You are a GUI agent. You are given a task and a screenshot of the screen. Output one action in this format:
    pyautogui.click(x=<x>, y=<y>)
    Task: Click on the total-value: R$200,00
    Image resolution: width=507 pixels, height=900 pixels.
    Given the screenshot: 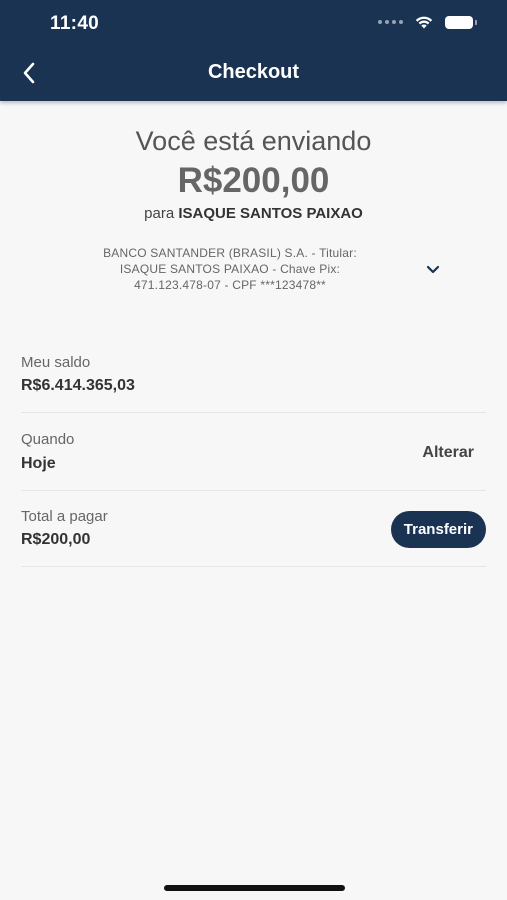 What is the action you would take?
    pyautogui.click(x=56, y=539)
    